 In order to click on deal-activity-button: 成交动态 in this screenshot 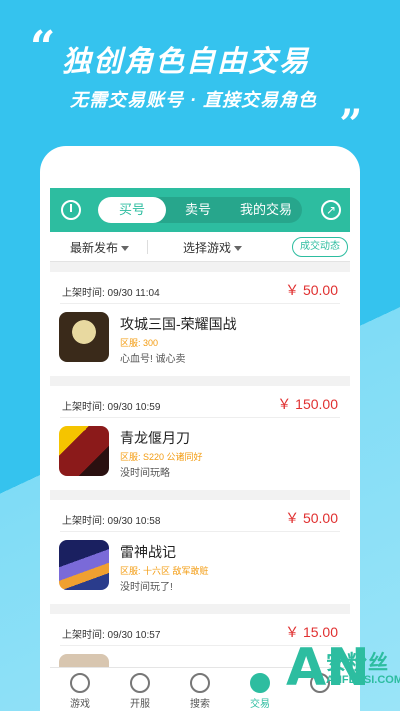, I will do `click(320, 247)`.